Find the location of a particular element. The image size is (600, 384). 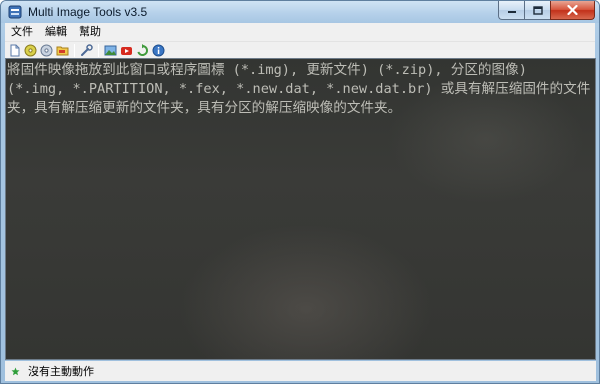

youtube-icon is located at coordinates (126, 50).